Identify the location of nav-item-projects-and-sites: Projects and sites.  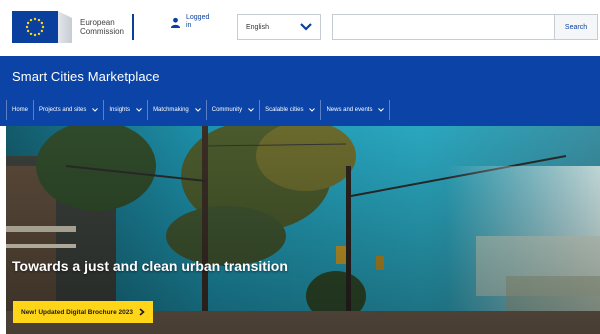
(68, 110).